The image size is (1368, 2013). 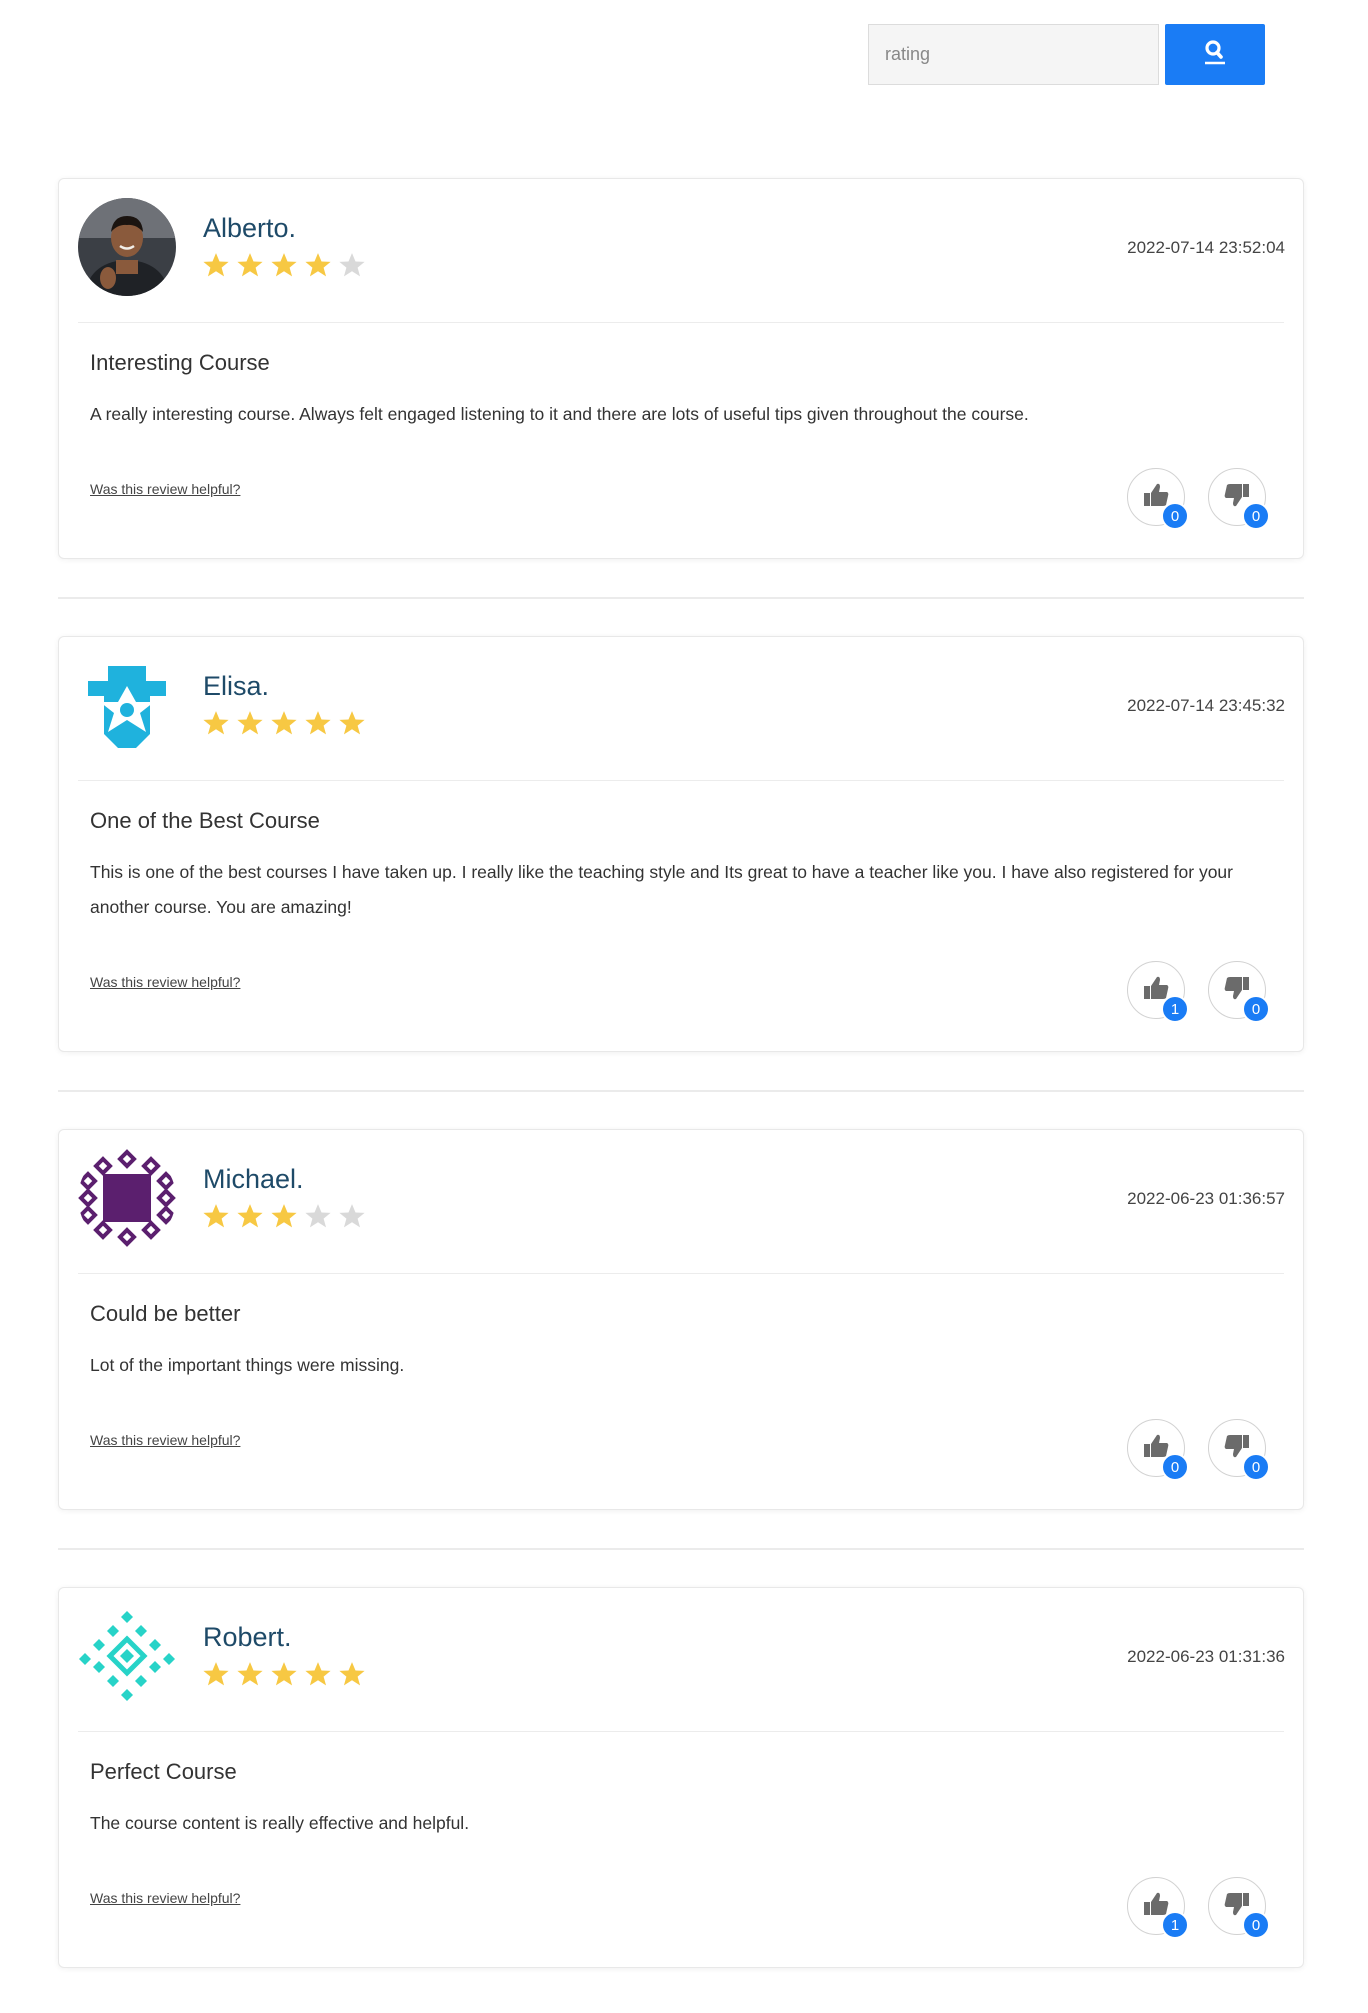 What do you see at coordinates (250, 228) in the screenshot?
I see `reviewer-name: Alberto.` at bounding box center [250, 228].